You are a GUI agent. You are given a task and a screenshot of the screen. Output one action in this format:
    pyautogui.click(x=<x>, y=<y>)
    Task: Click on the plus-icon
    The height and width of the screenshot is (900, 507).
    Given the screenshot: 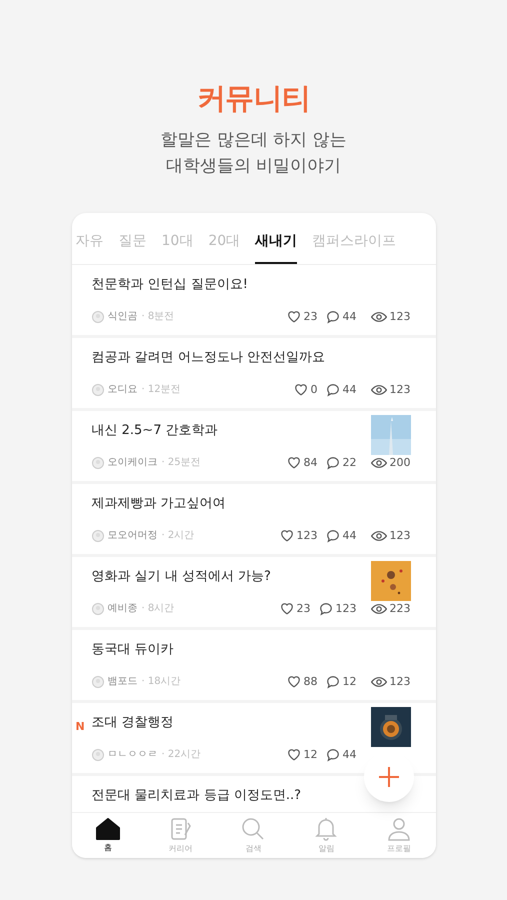 What is the action you would take?
    pyautogui.click(x=389, y=777)
    